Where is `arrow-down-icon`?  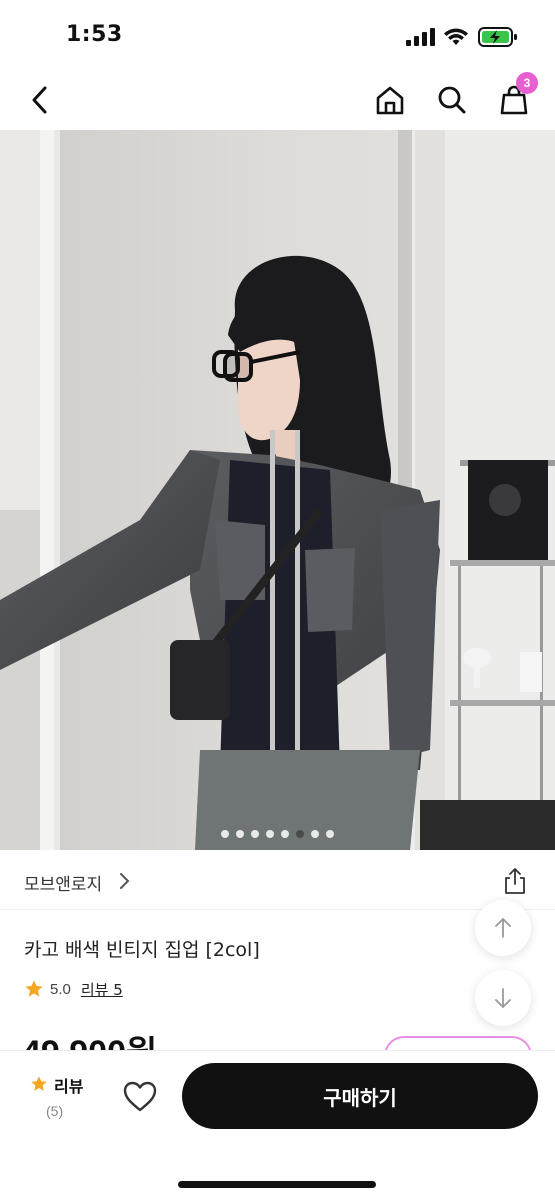 arrow-down-icon is located at coordinates (503, 998).